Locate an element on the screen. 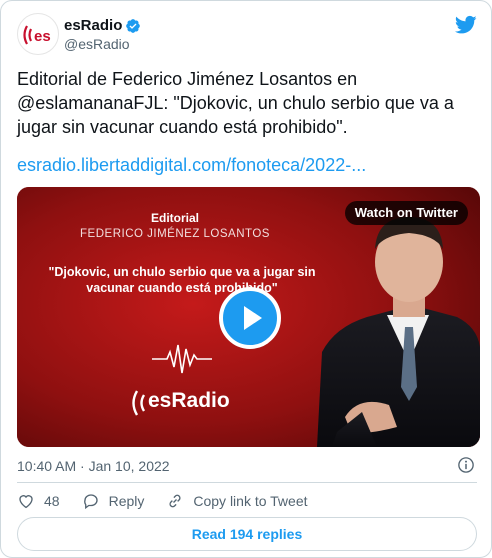 The width and height of the screenshot is (492, 558). esradio-logo-icon: es is located at coordinates (37, 35).